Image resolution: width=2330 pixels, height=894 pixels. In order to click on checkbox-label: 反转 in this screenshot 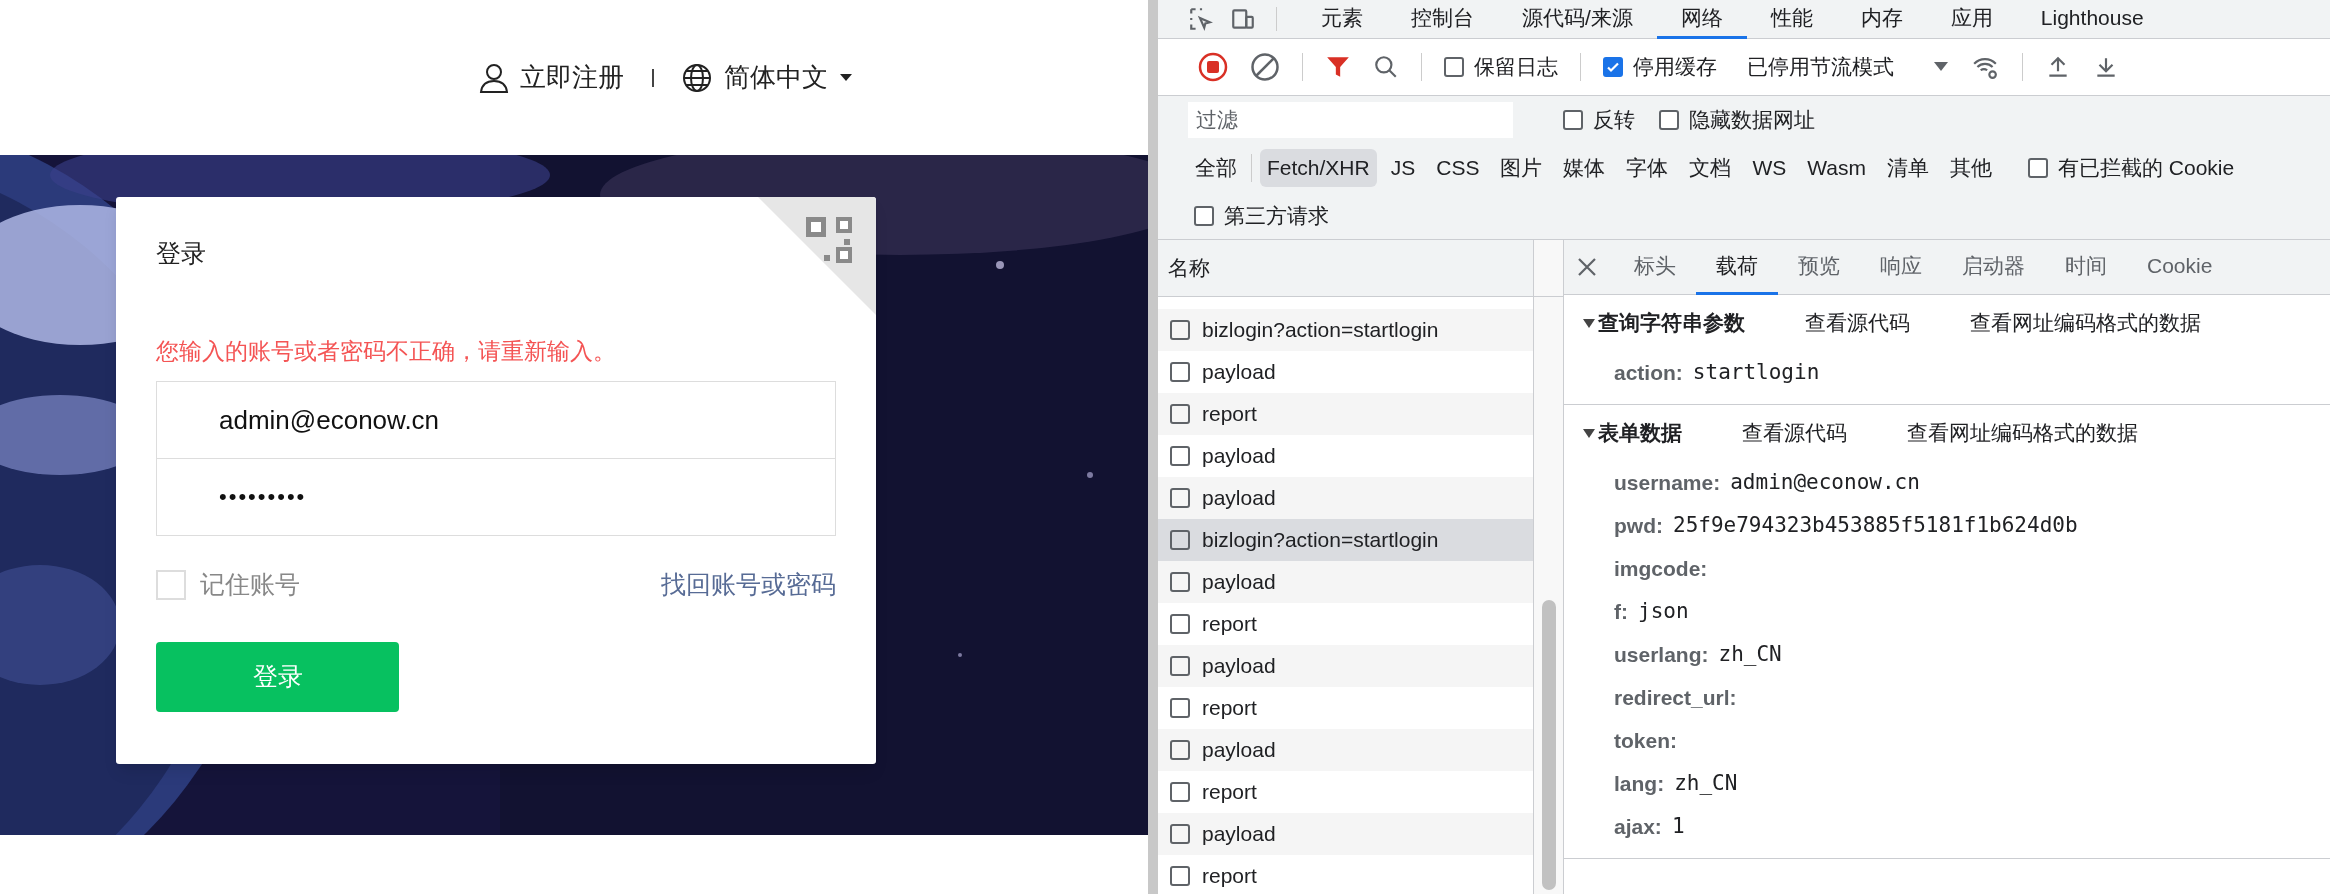, I will do `click(1614, 120)`.